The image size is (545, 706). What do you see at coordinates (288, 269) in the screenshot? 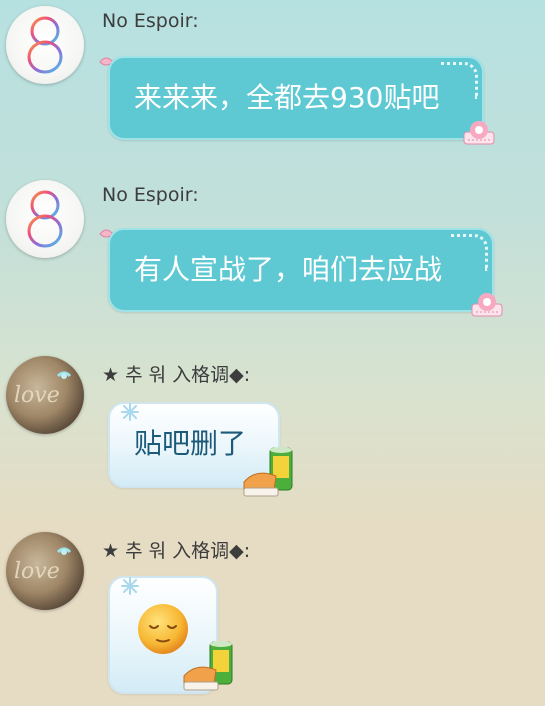
I see `message-text: 有人宣战了，咱们去应战` at bounding box center [288, 269].